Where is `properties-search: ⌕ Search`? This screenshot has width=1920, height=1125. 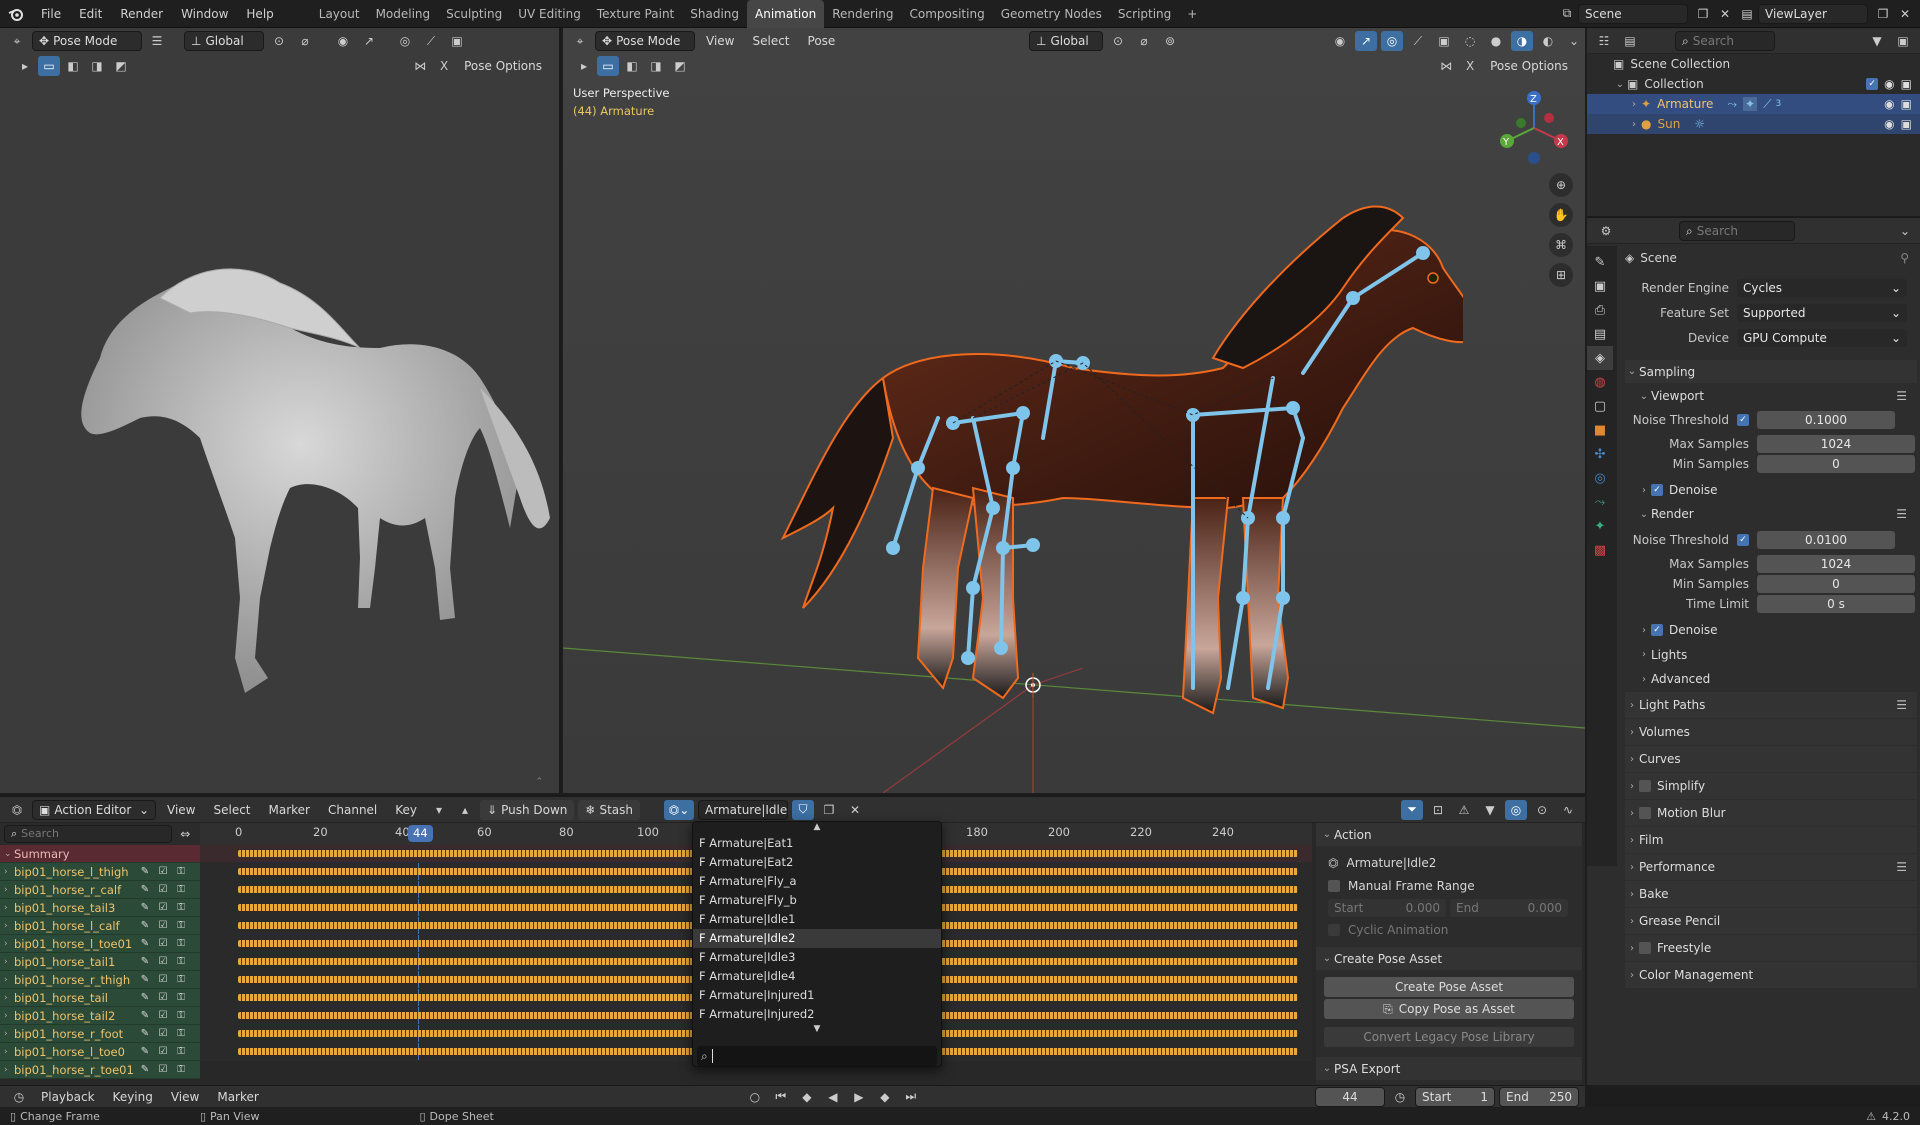
properties-search: ⌕ Search is located at coordinates (1737, 230).